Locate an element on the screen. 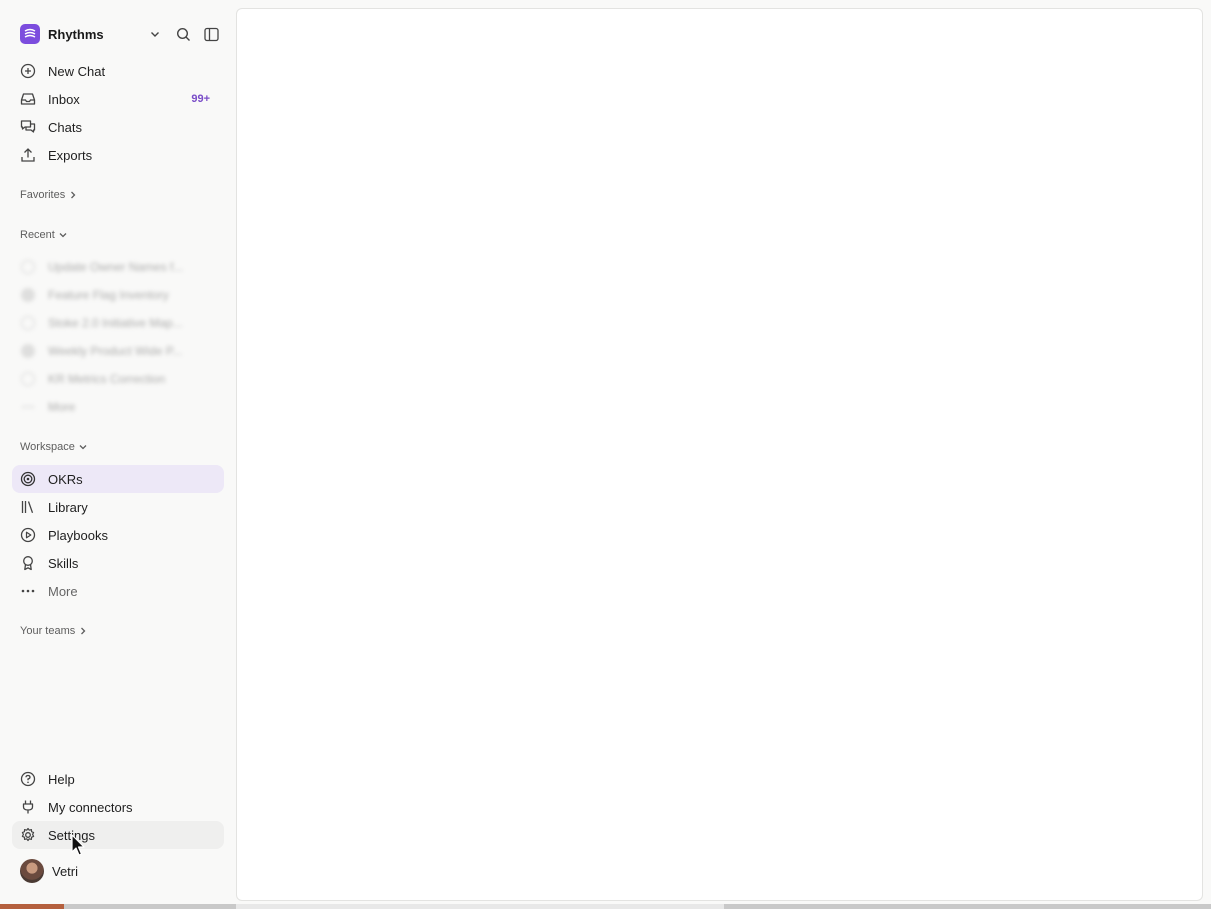 This screenshot has height=909, width=1211. recent-item-label: KR Metrics Correction is located at coordinates (107, 379).